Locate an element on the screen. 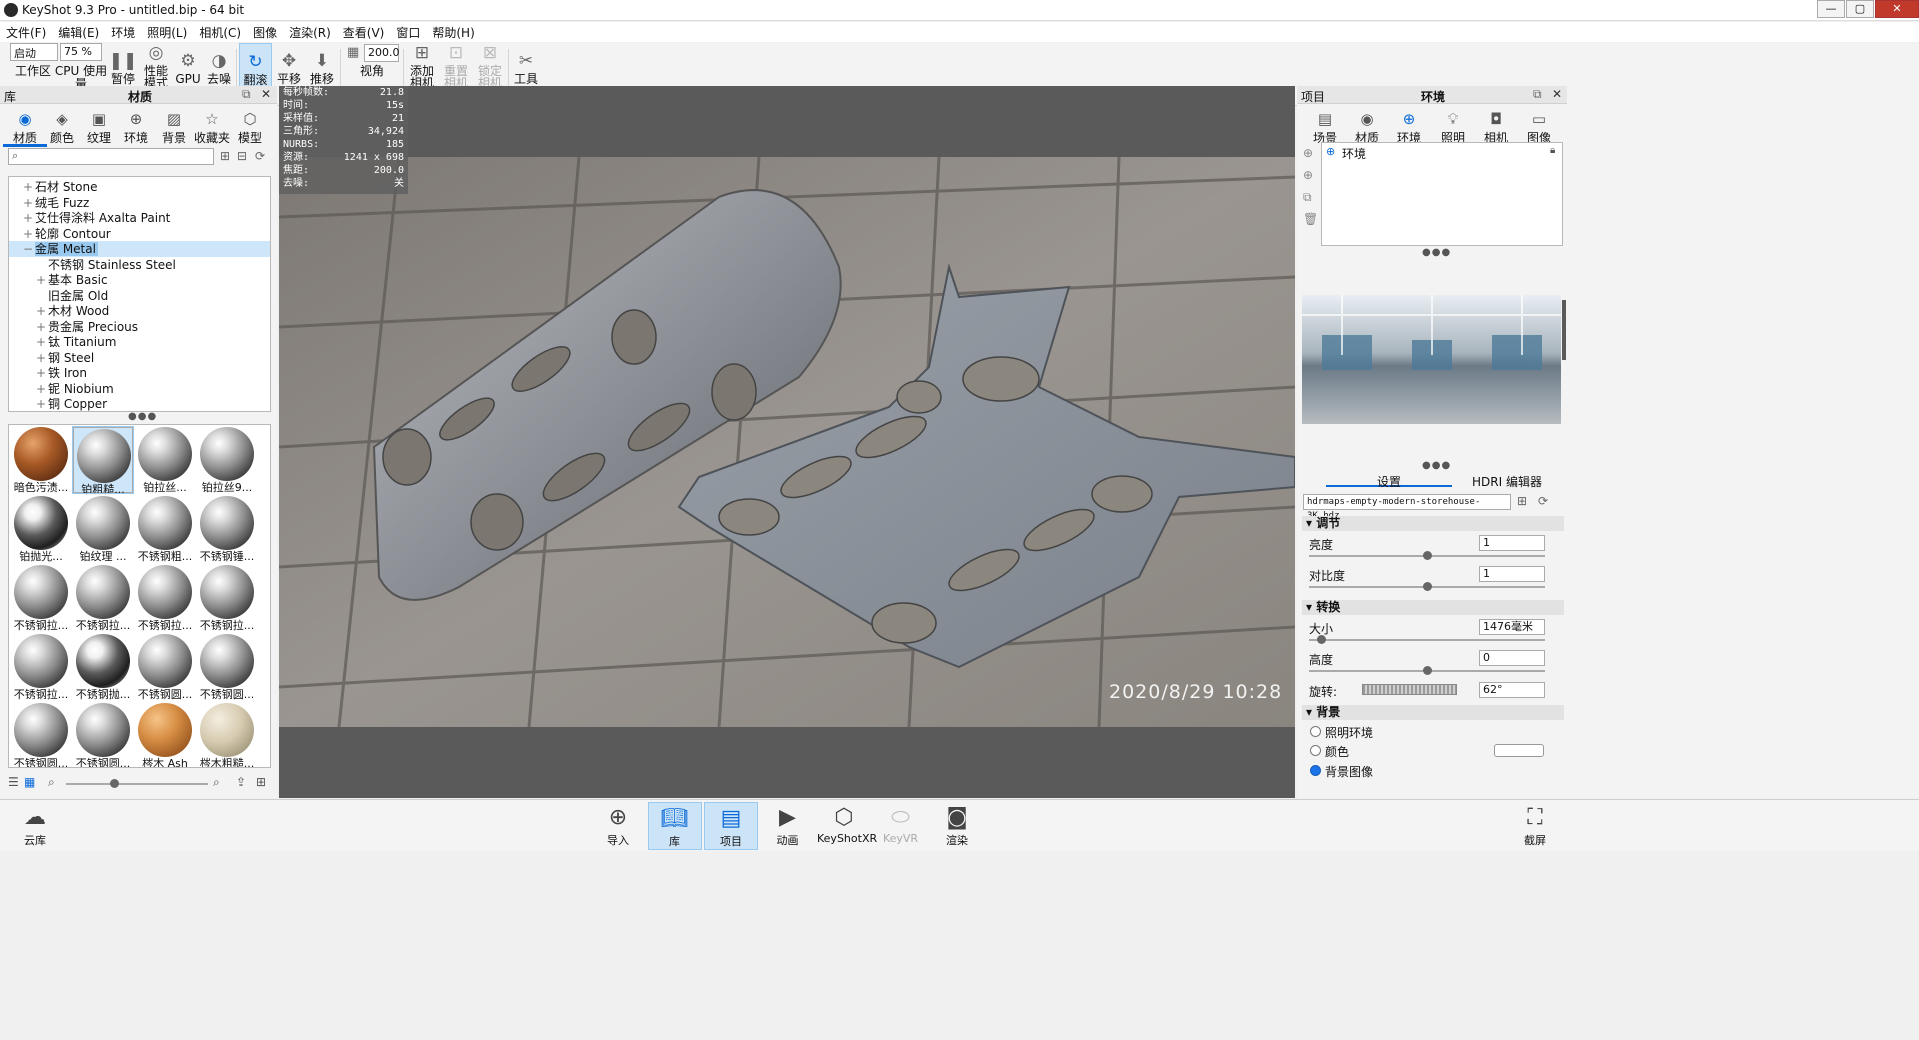  size-knob is located at coordinates (1321, 639).